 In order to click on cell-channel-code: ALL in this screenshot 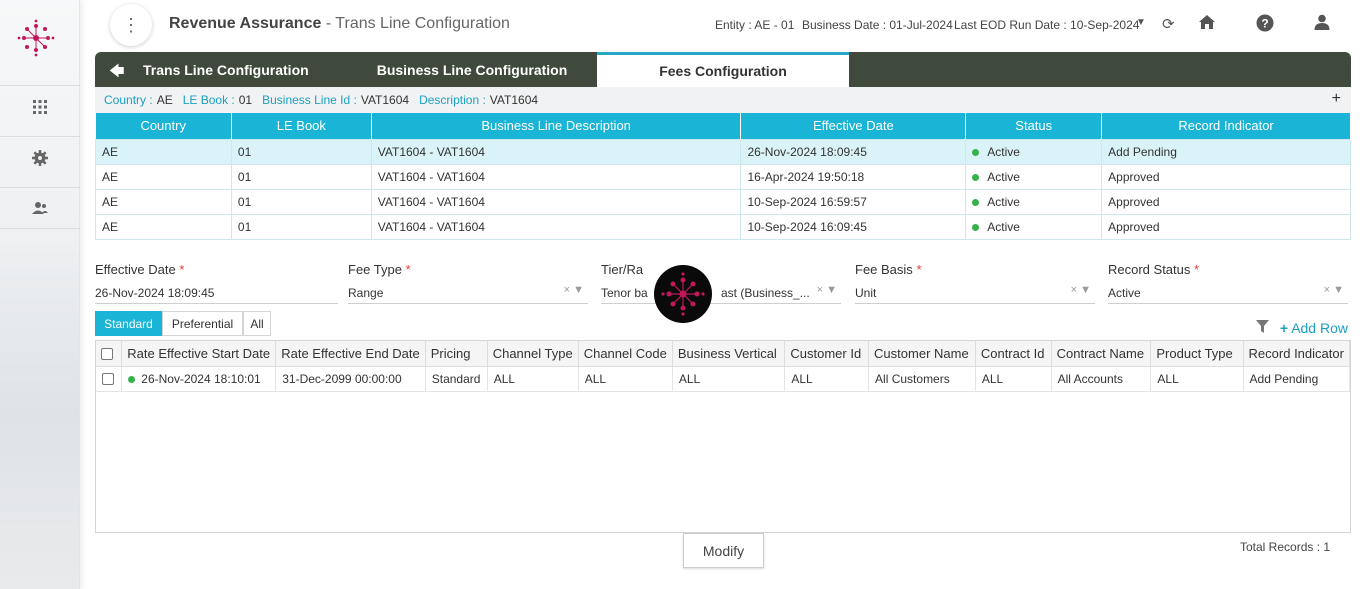, I will do `click(625, 379)`.